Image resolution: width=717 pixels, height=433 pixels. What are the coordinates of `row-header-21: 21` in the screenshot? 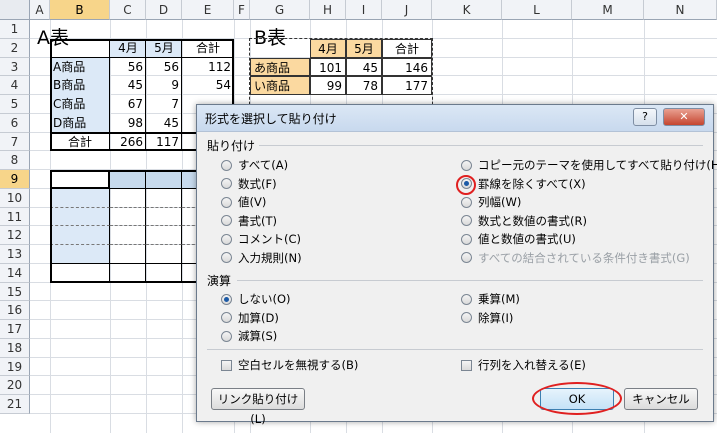 It's located at (15, 404).